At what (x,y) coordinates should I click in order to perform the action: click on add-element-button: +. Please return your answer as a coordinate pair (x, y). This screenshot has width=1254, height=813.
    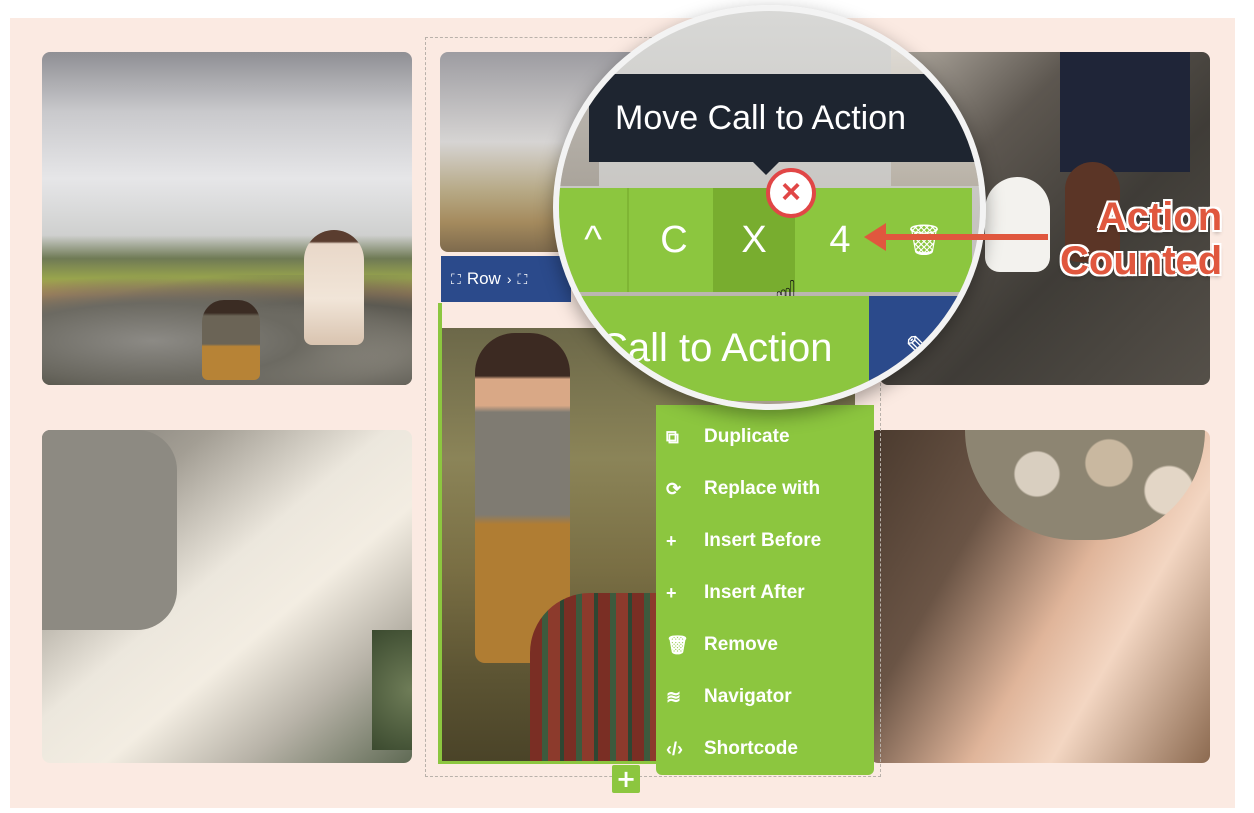
    Looking at the image, I should click on (626, 779).